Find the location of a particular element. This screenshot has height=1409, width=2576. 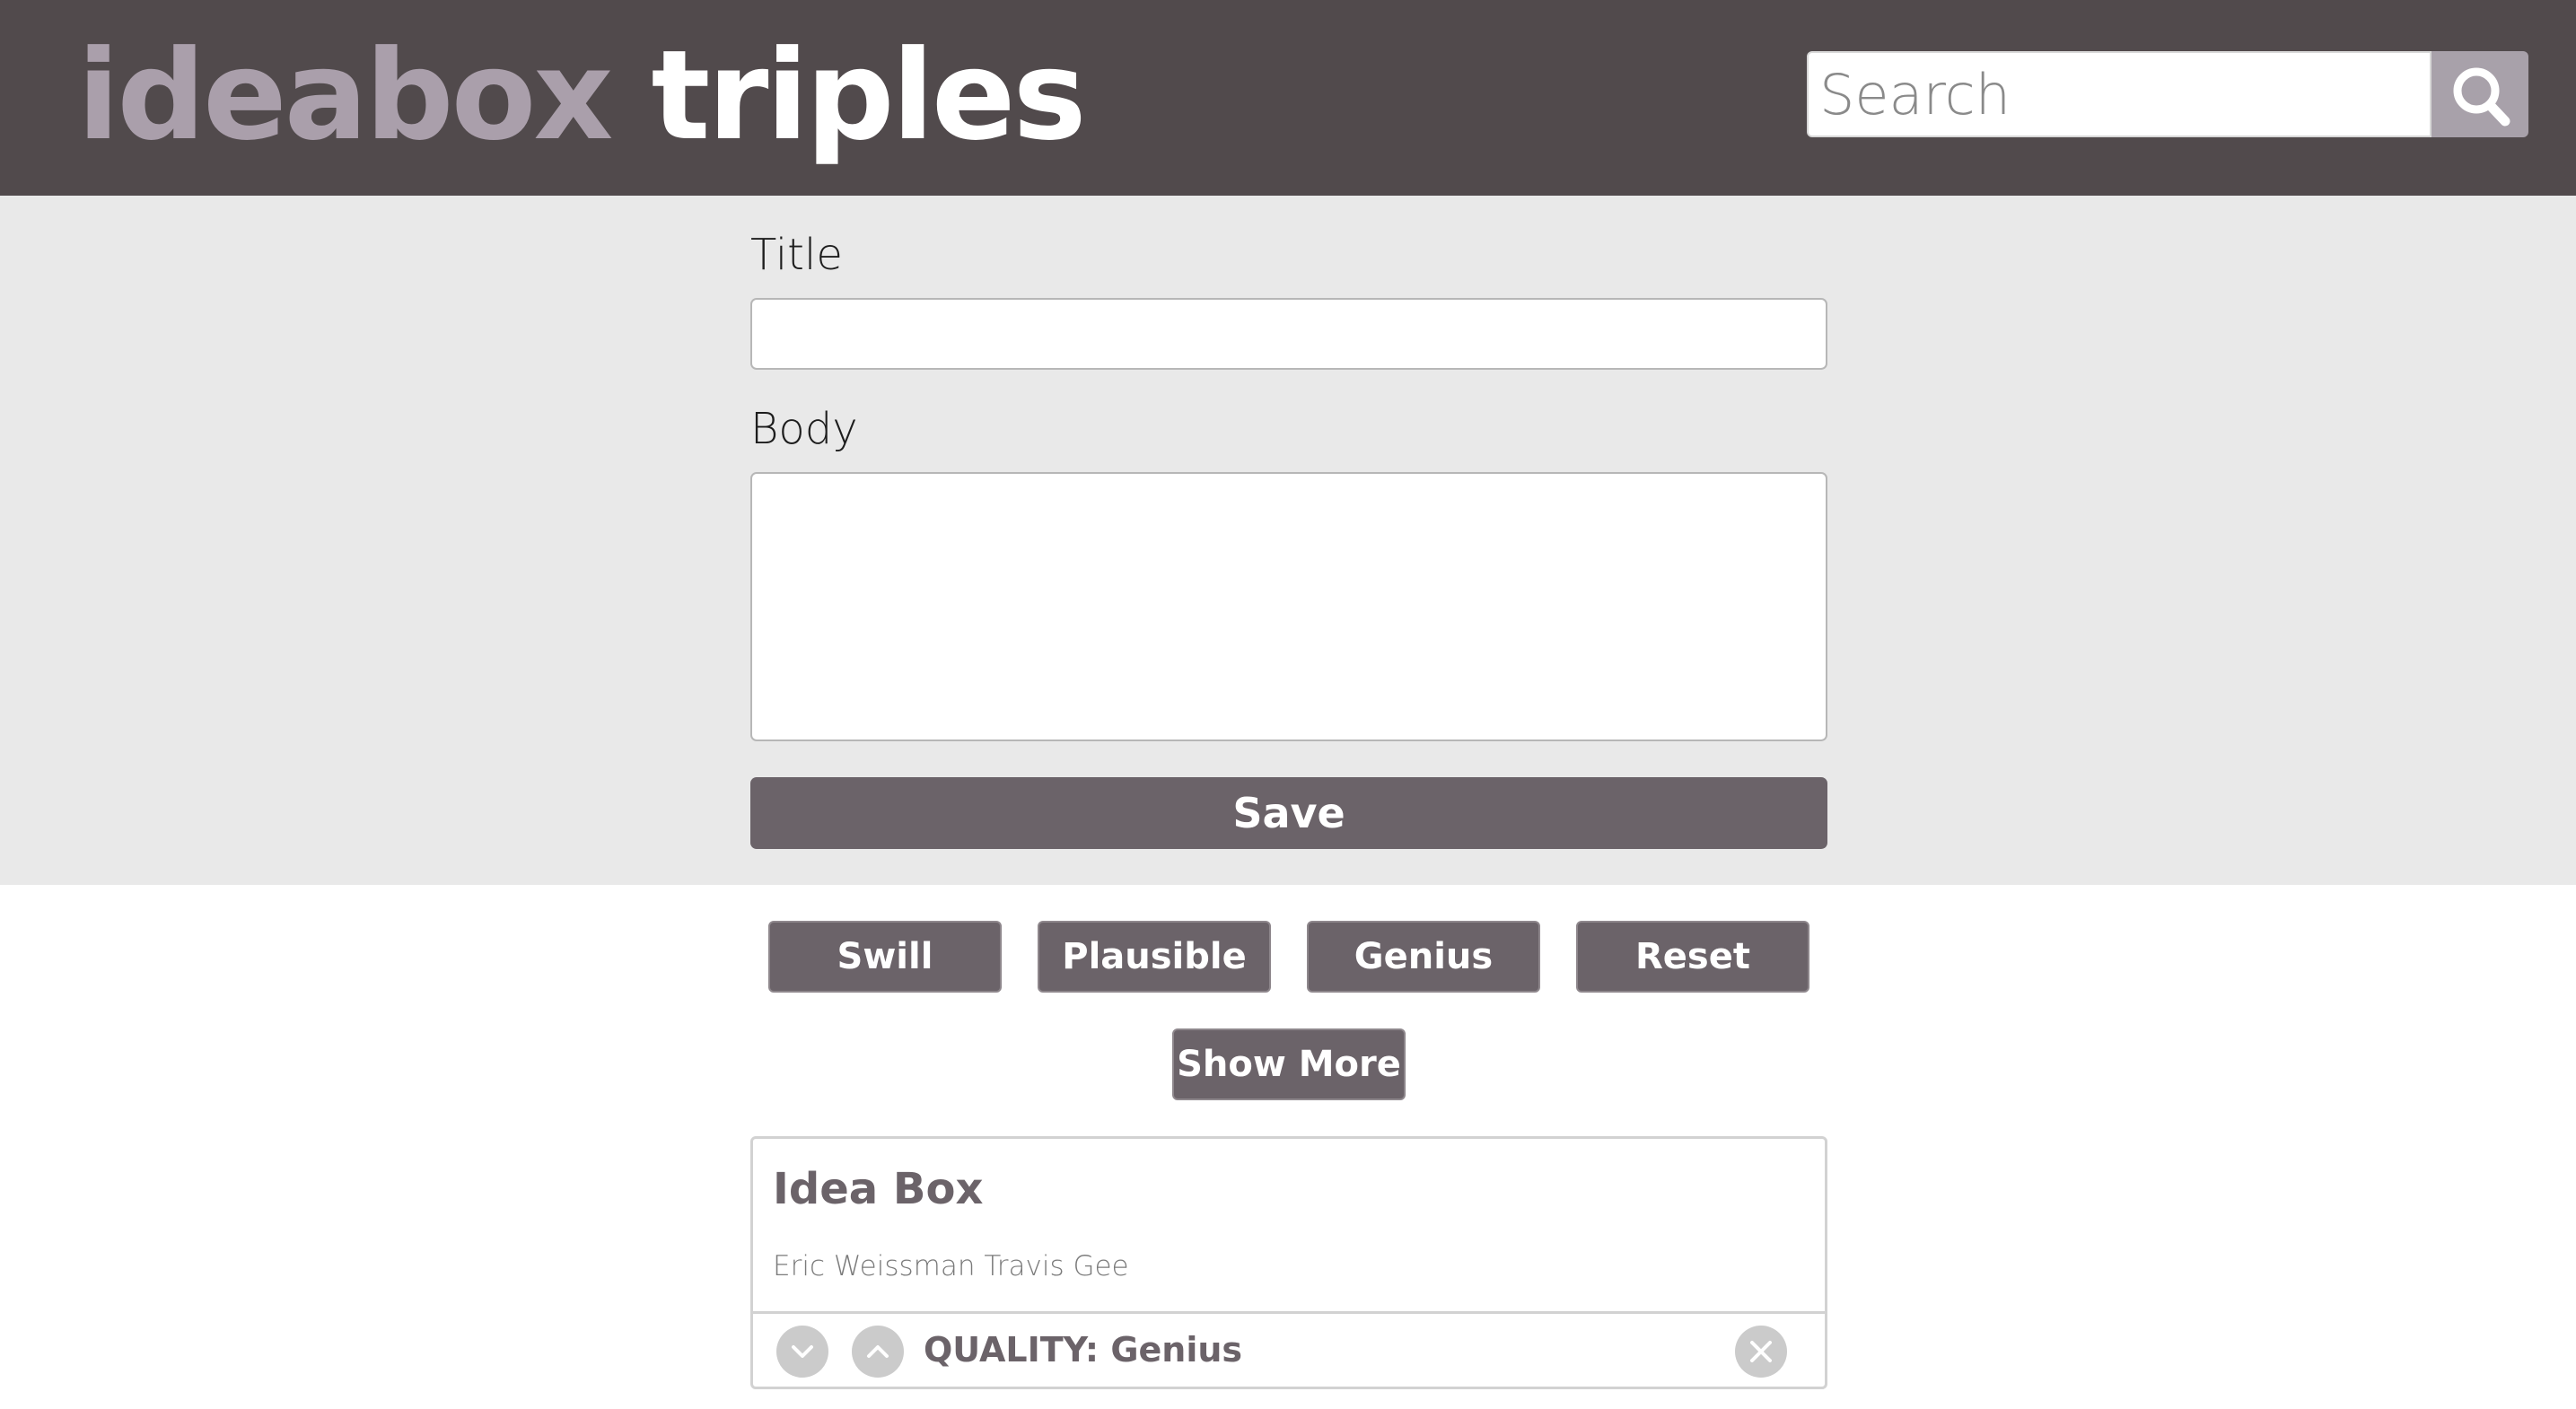

app-header: ideabox triples is located at coordinates (1288, 98).